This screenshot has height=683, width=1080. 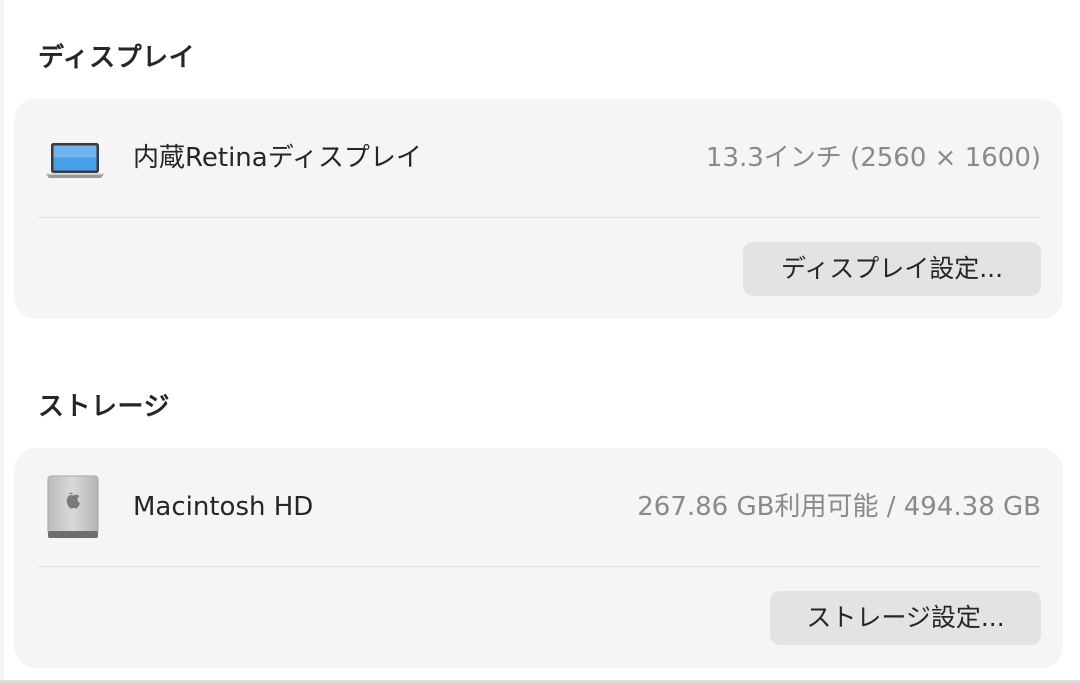 I want to click on storage-section-title: ストレージ, so click(x=104, y=407).